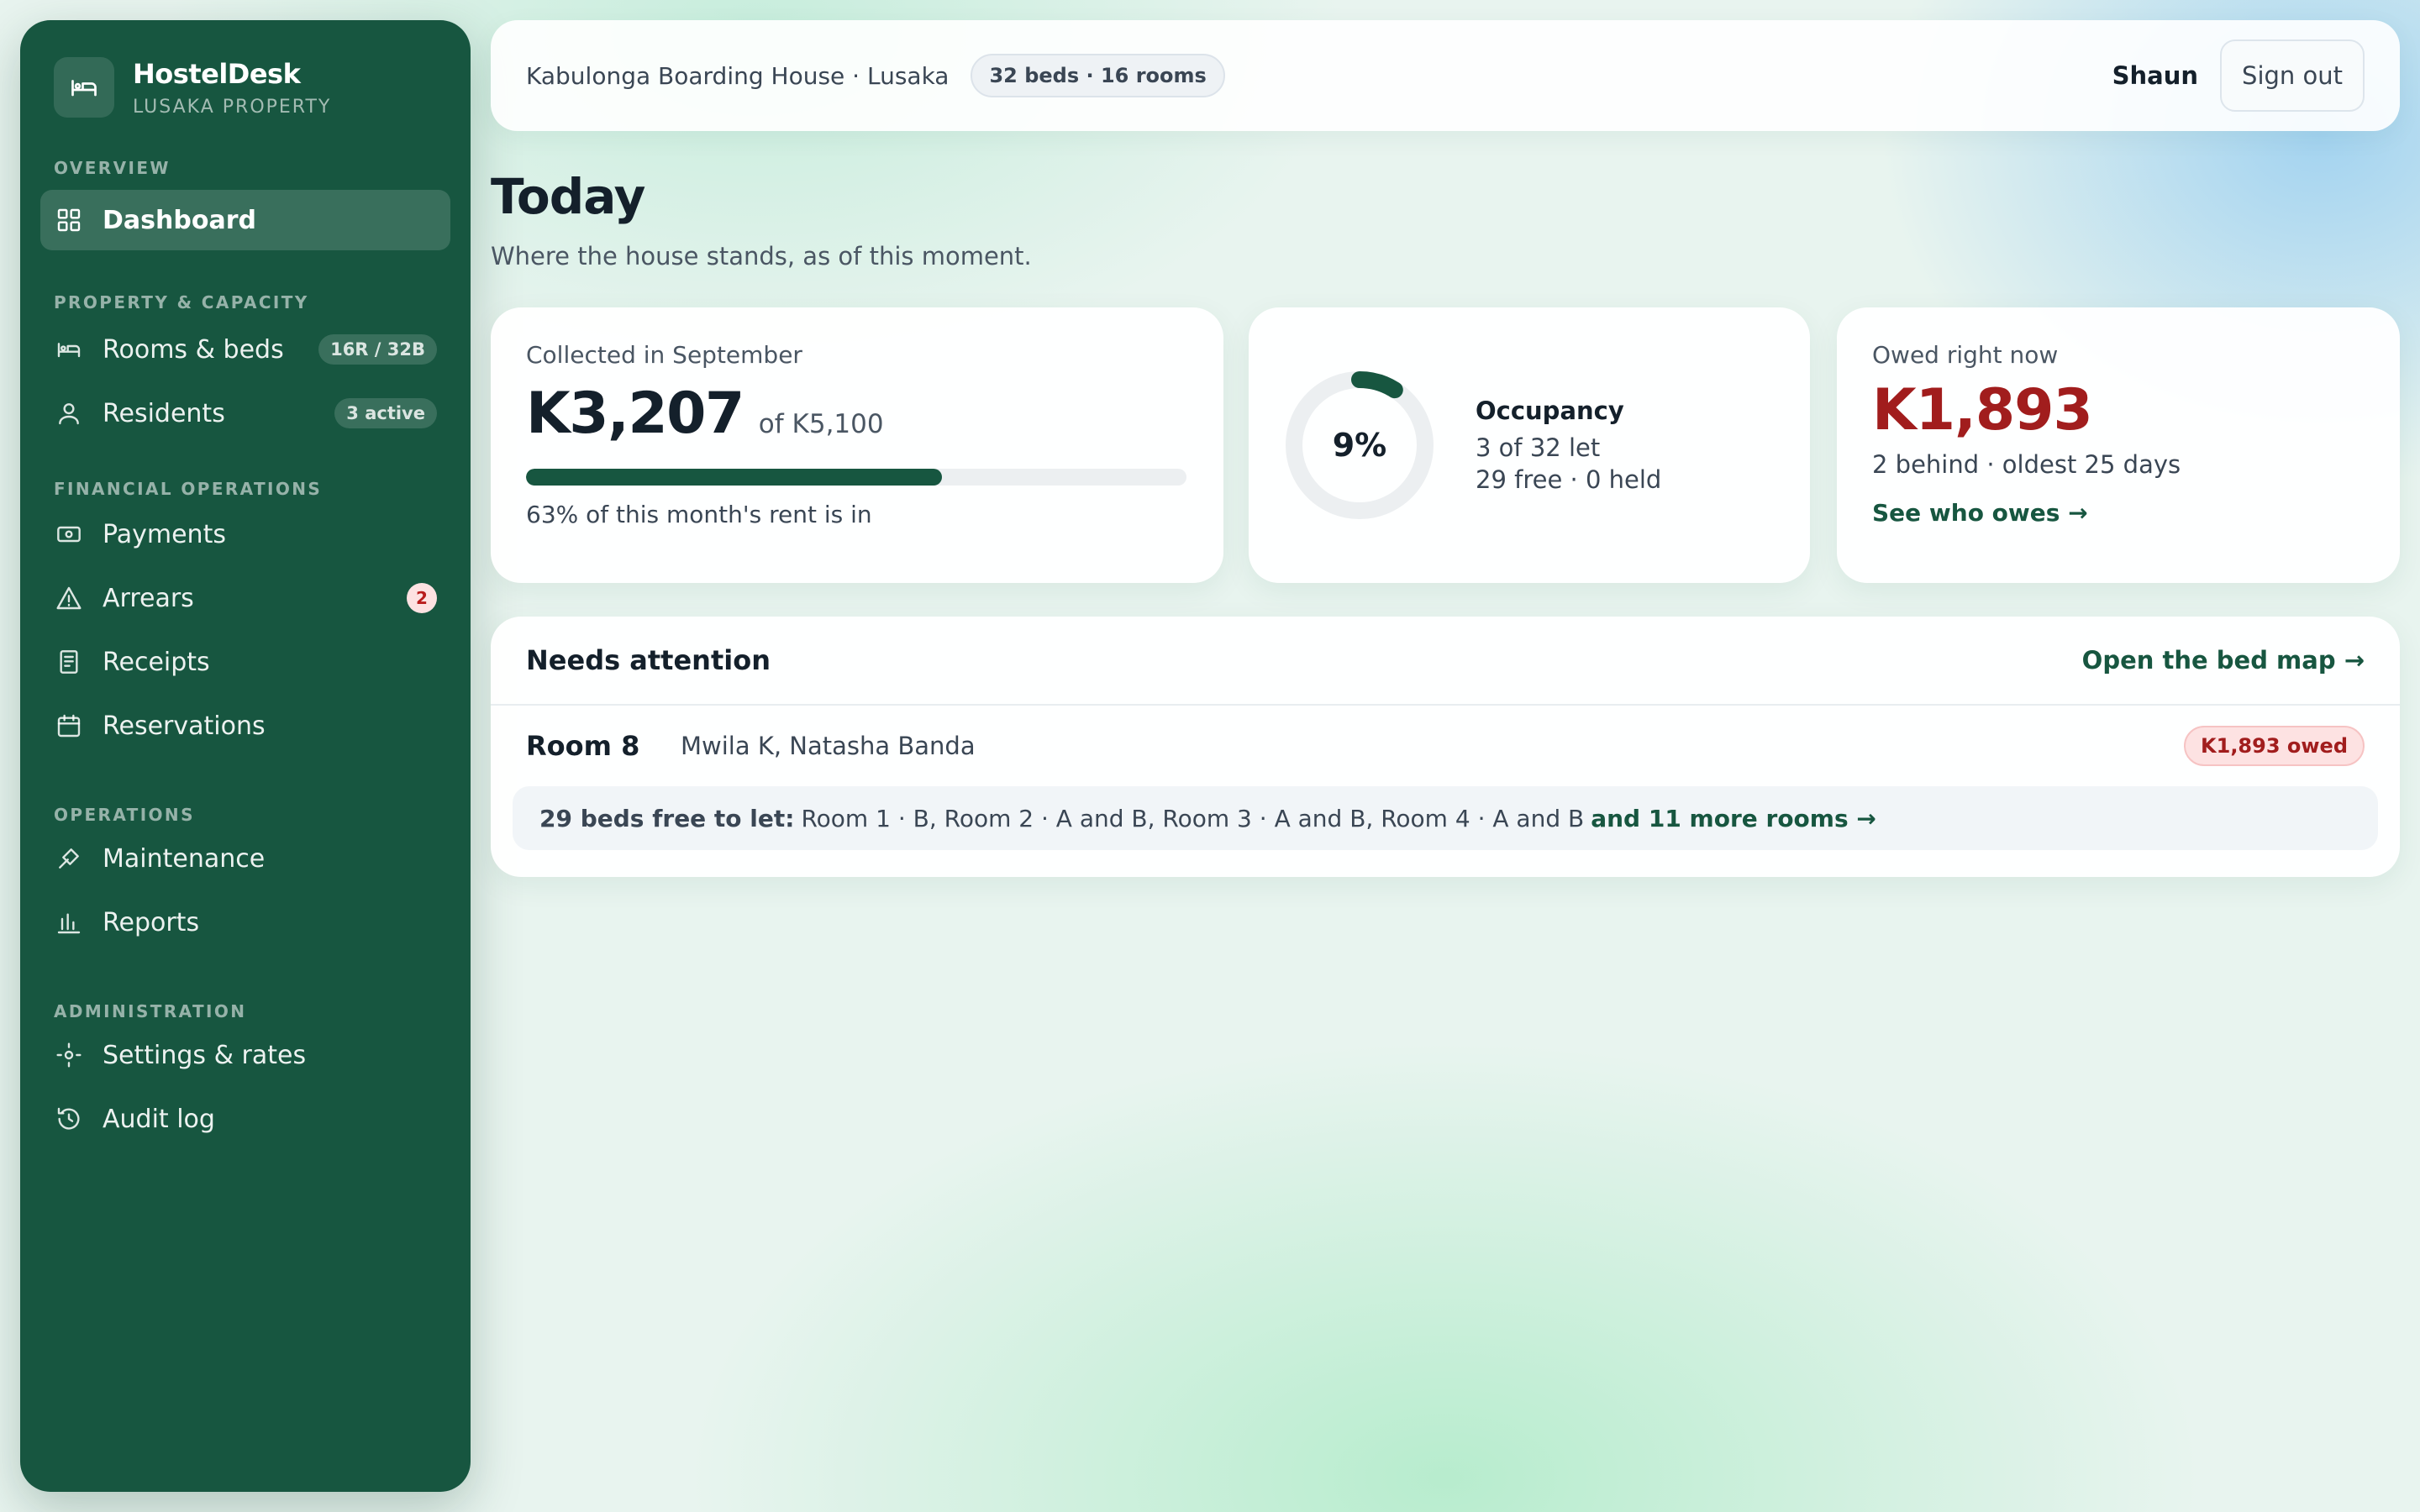 Image resolution: width=2420 pixels, height=1512 pixels. I want to click on user-name: Shaun, so click(2155, 75).